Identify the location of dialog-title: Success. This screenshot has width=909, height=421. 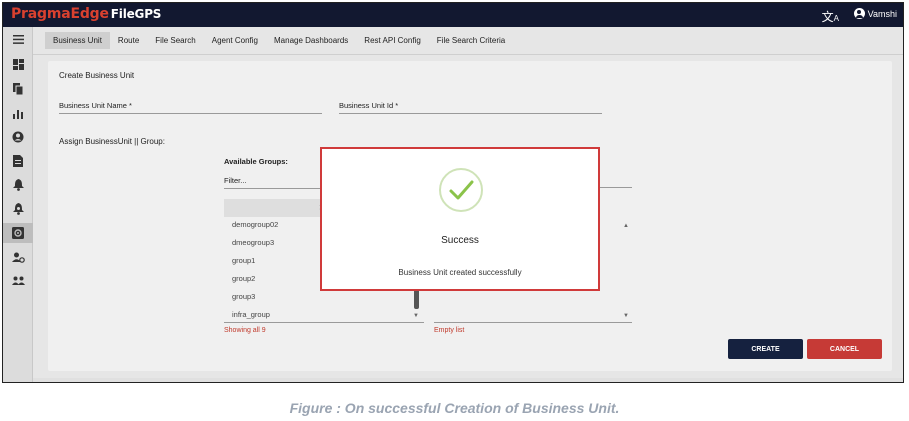
(460, 240).